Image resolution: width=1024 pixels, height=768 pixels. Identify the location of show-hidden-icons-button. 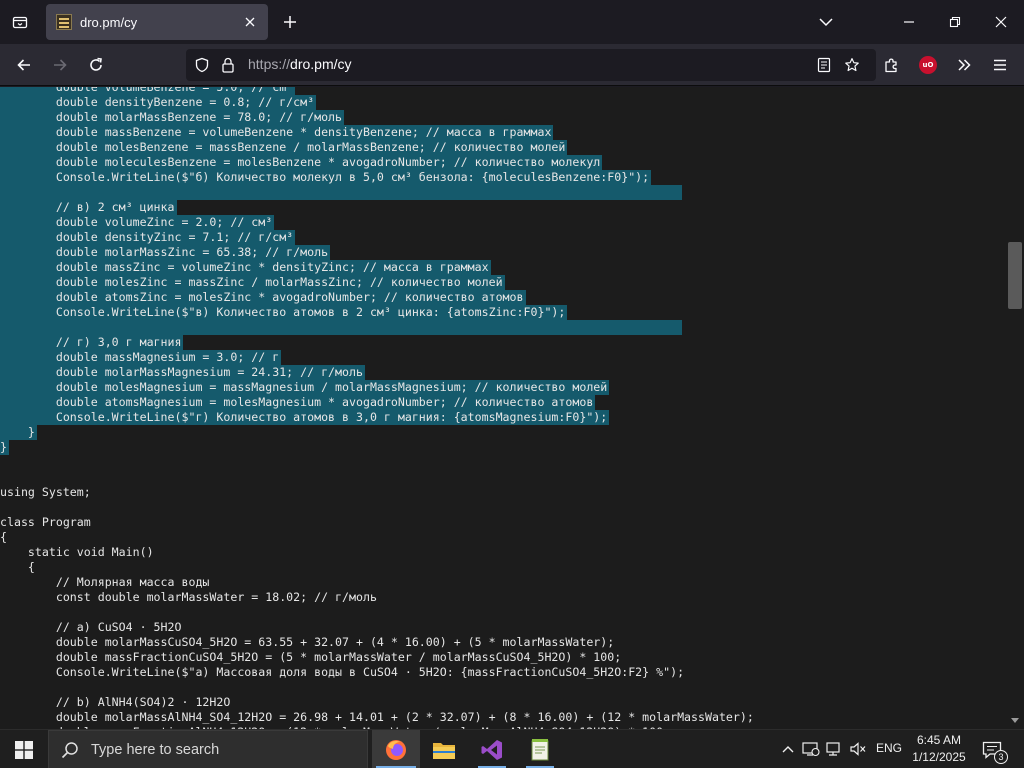
(788, 749).